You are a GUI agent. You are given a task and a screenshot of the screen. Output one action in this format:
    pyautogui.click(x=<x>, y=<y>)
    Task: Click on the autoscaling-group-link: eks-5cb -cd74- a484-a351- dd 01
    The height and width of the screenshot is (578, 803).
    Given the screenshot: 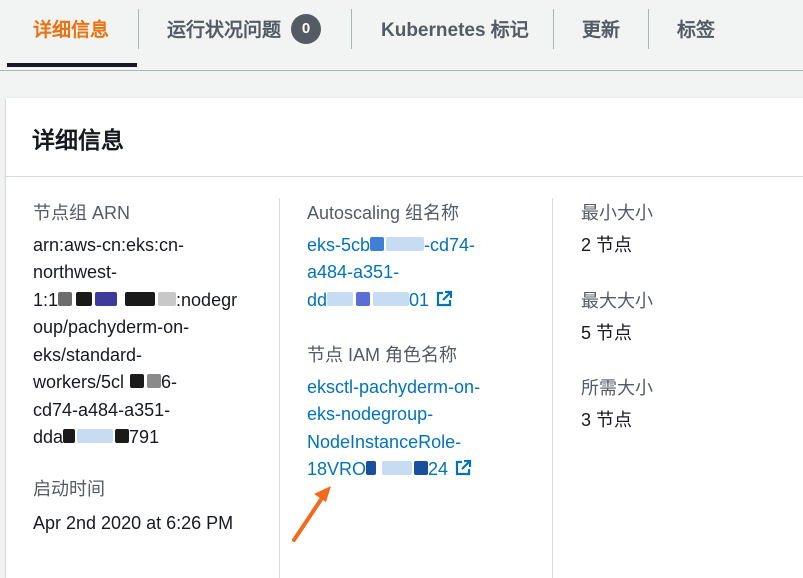 What is the action you would take?
    pyautogui.click(x=422, y=273)
    